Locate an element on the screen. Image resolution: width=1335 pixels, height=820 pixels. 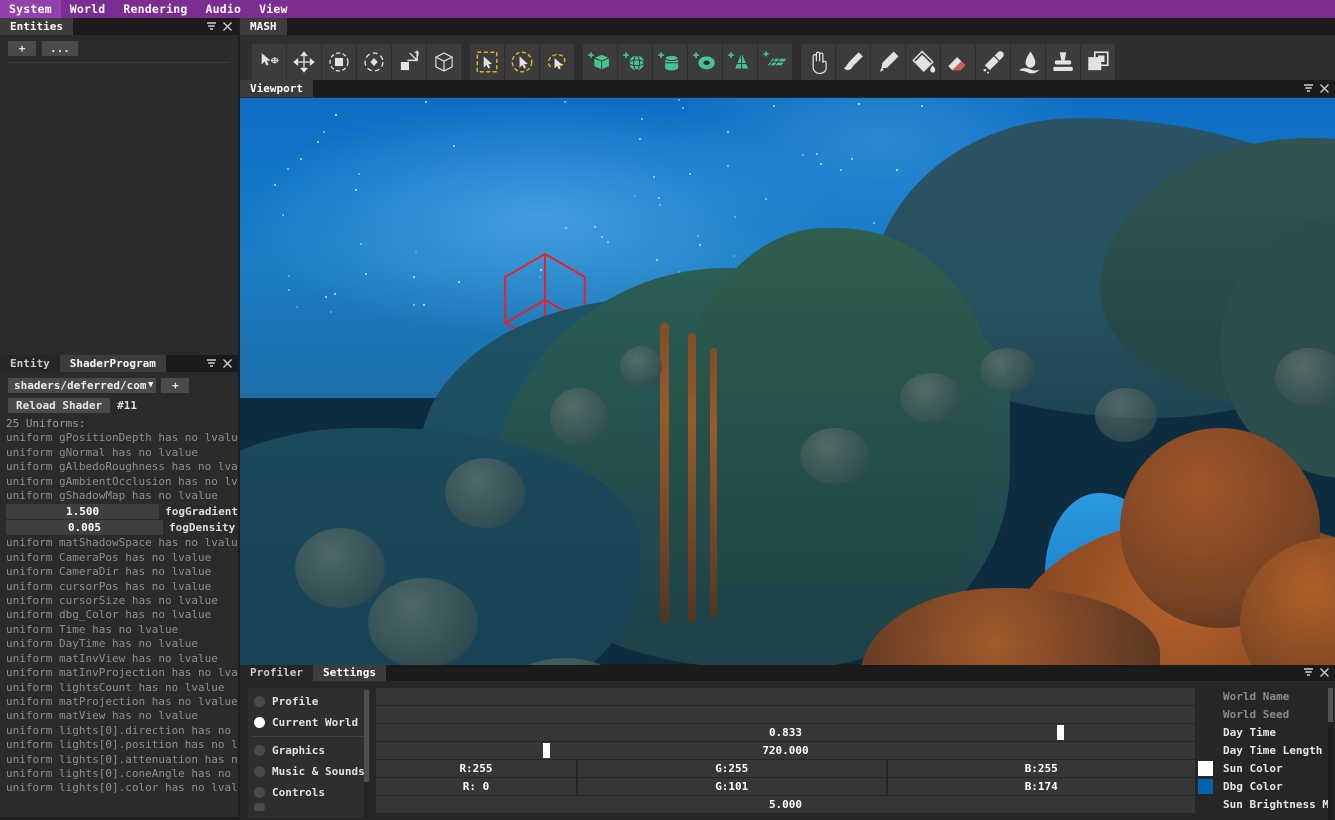
shader-select-row: shaders/deferred/compos ▼ + is located at coordinates (119, 383).